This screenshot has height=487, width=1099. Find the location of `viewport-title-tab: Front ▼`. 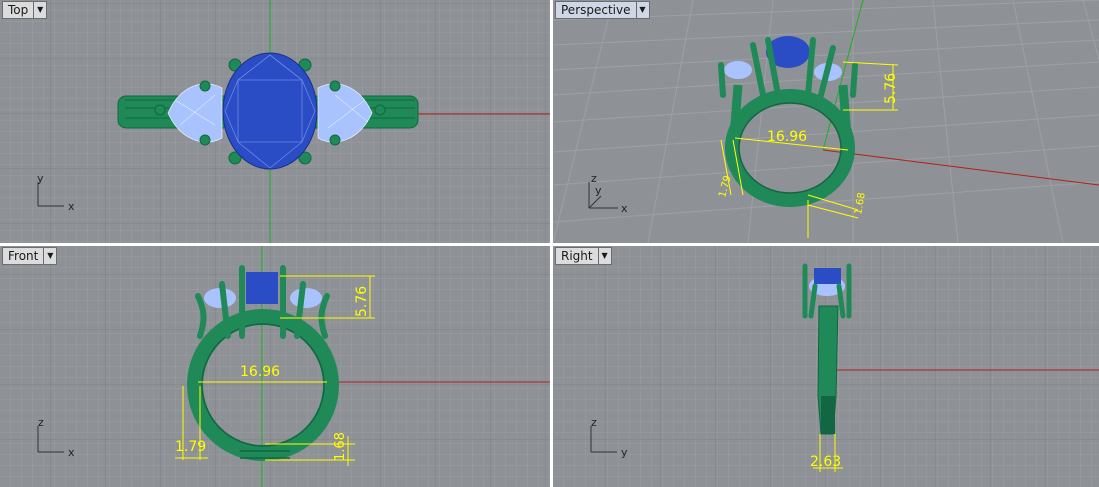

viewport-title-tab: Front ▼ is located at coordinates (30, 256).